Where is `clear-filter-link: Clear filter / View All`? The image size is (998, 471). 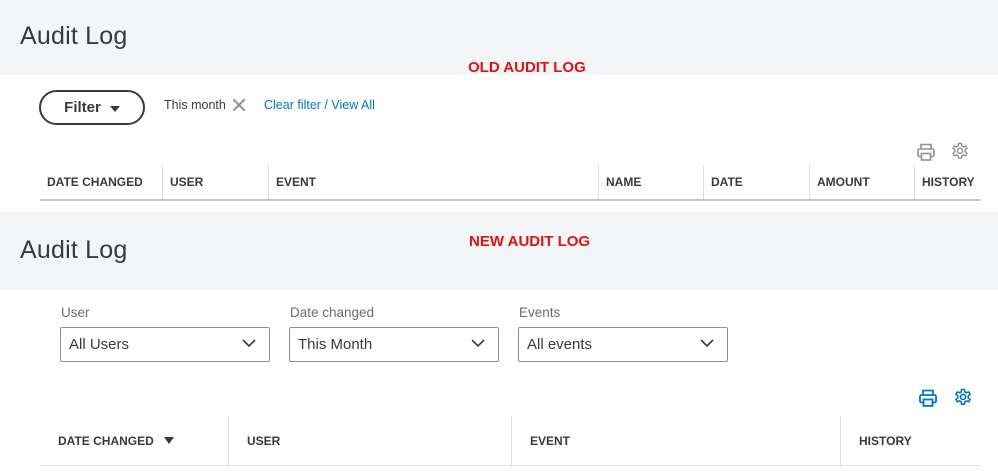 clear-filter-link: Clear filter / View All is located at coordinates (319, 105).